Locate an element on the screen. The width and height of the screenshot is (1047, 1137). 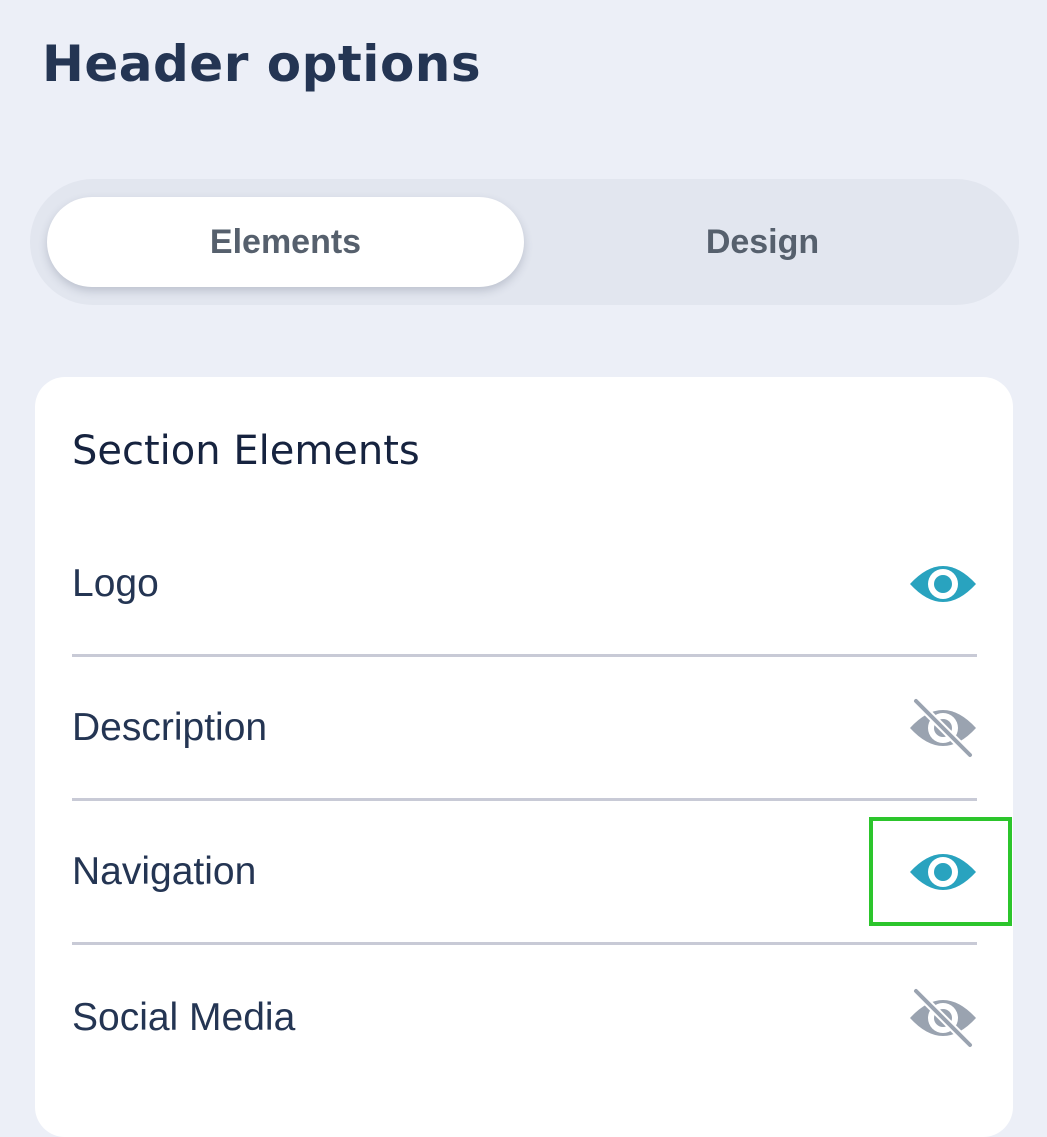
item-label-social-media: Social Media is located at coordinates (184, 1017).